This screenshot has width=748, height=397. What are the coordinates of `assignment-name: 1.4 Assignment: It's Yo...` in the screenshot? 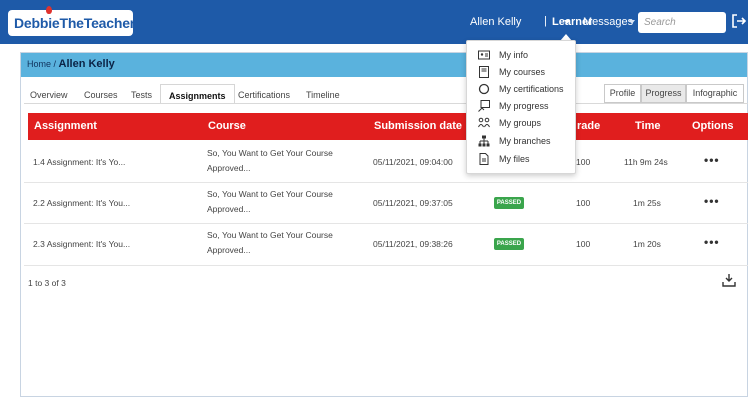 It's located at (79, 162).